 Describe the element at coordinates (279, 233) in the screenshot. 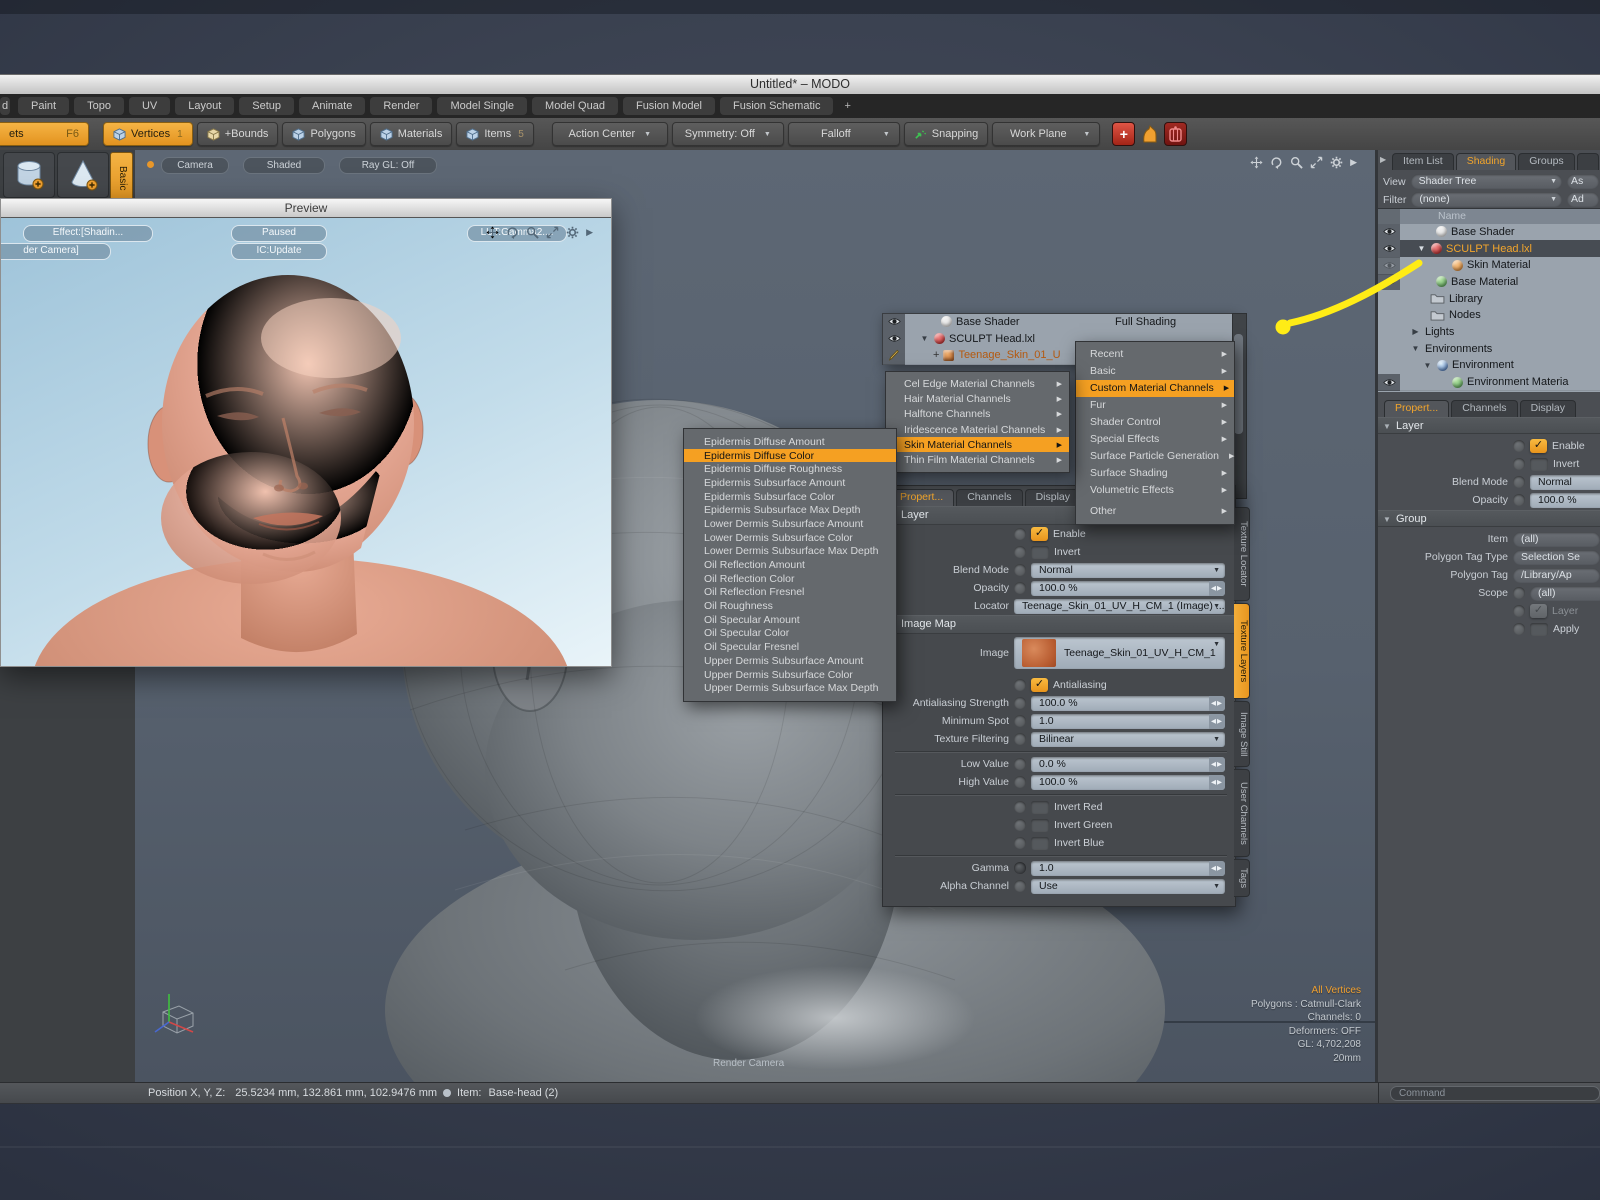

I see `preview-paused-button: Paused` at that location.